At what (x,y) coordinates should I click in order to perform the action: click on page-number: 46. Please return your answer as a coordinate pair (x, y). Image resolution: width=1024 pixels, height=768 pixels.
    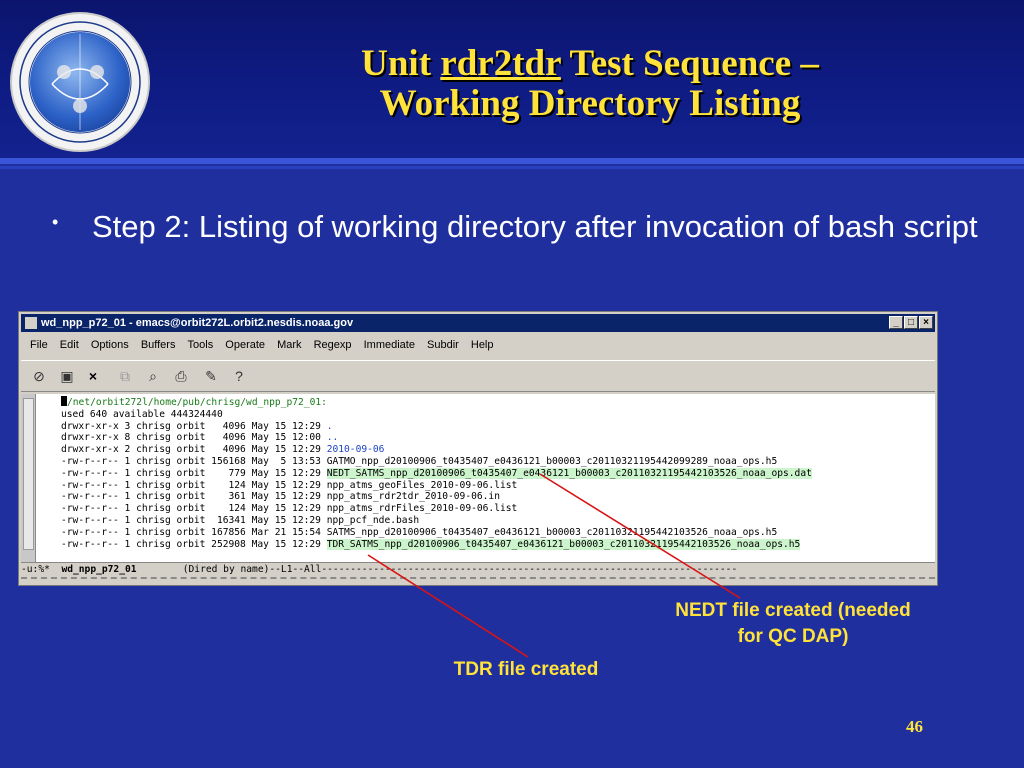
    Looking at the image, I should click on (914, 726).